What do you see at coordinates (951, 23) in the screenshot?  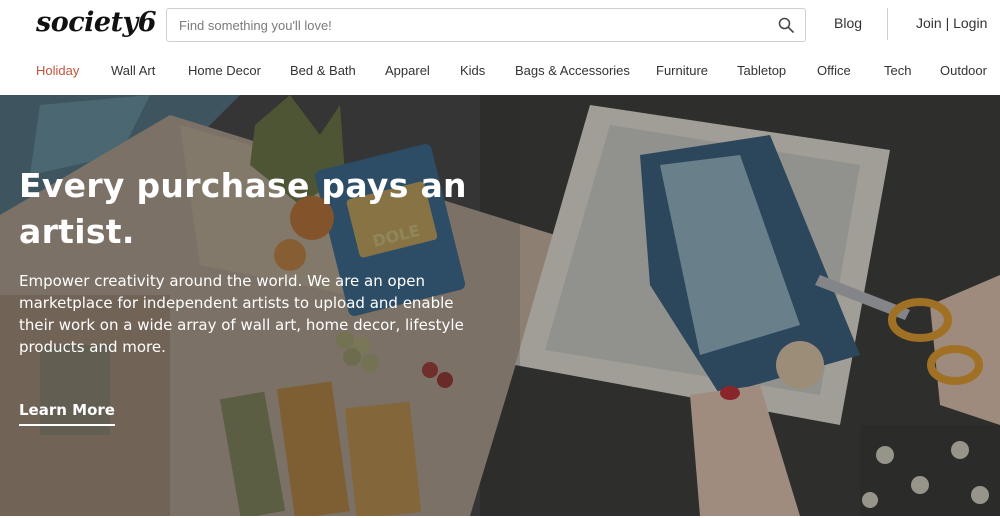 I see `join-login-link: Join | Login` at bounding box center [951, 23].